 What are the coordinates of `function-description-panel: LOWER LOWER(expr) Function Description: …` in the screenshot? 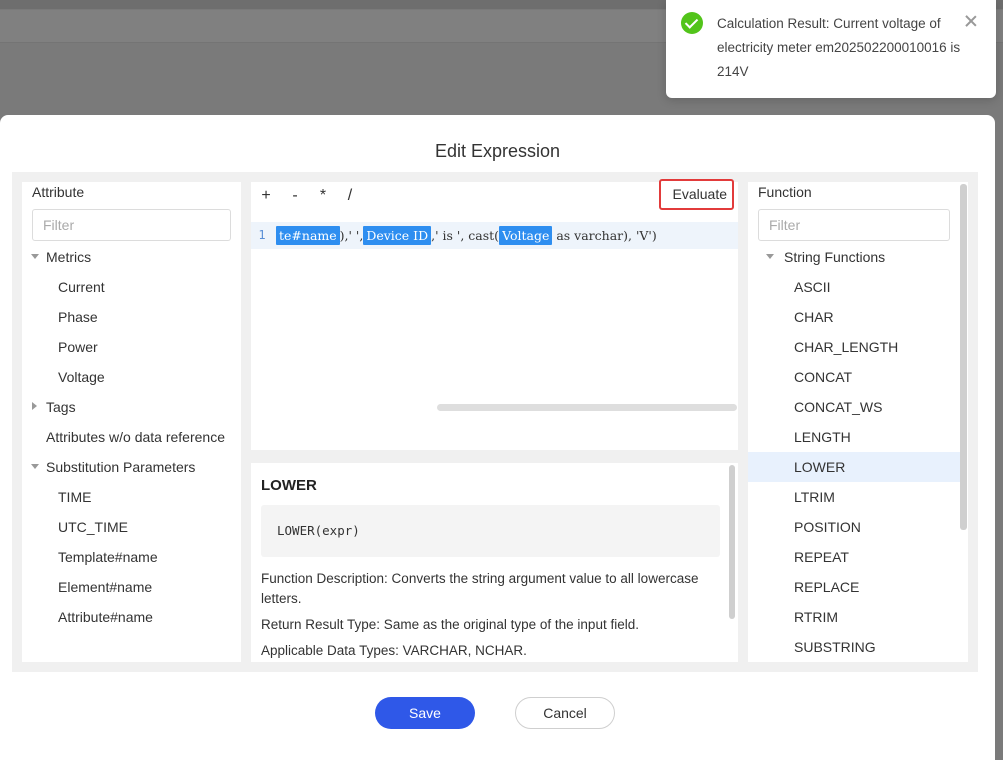 It's located at (494, 562).